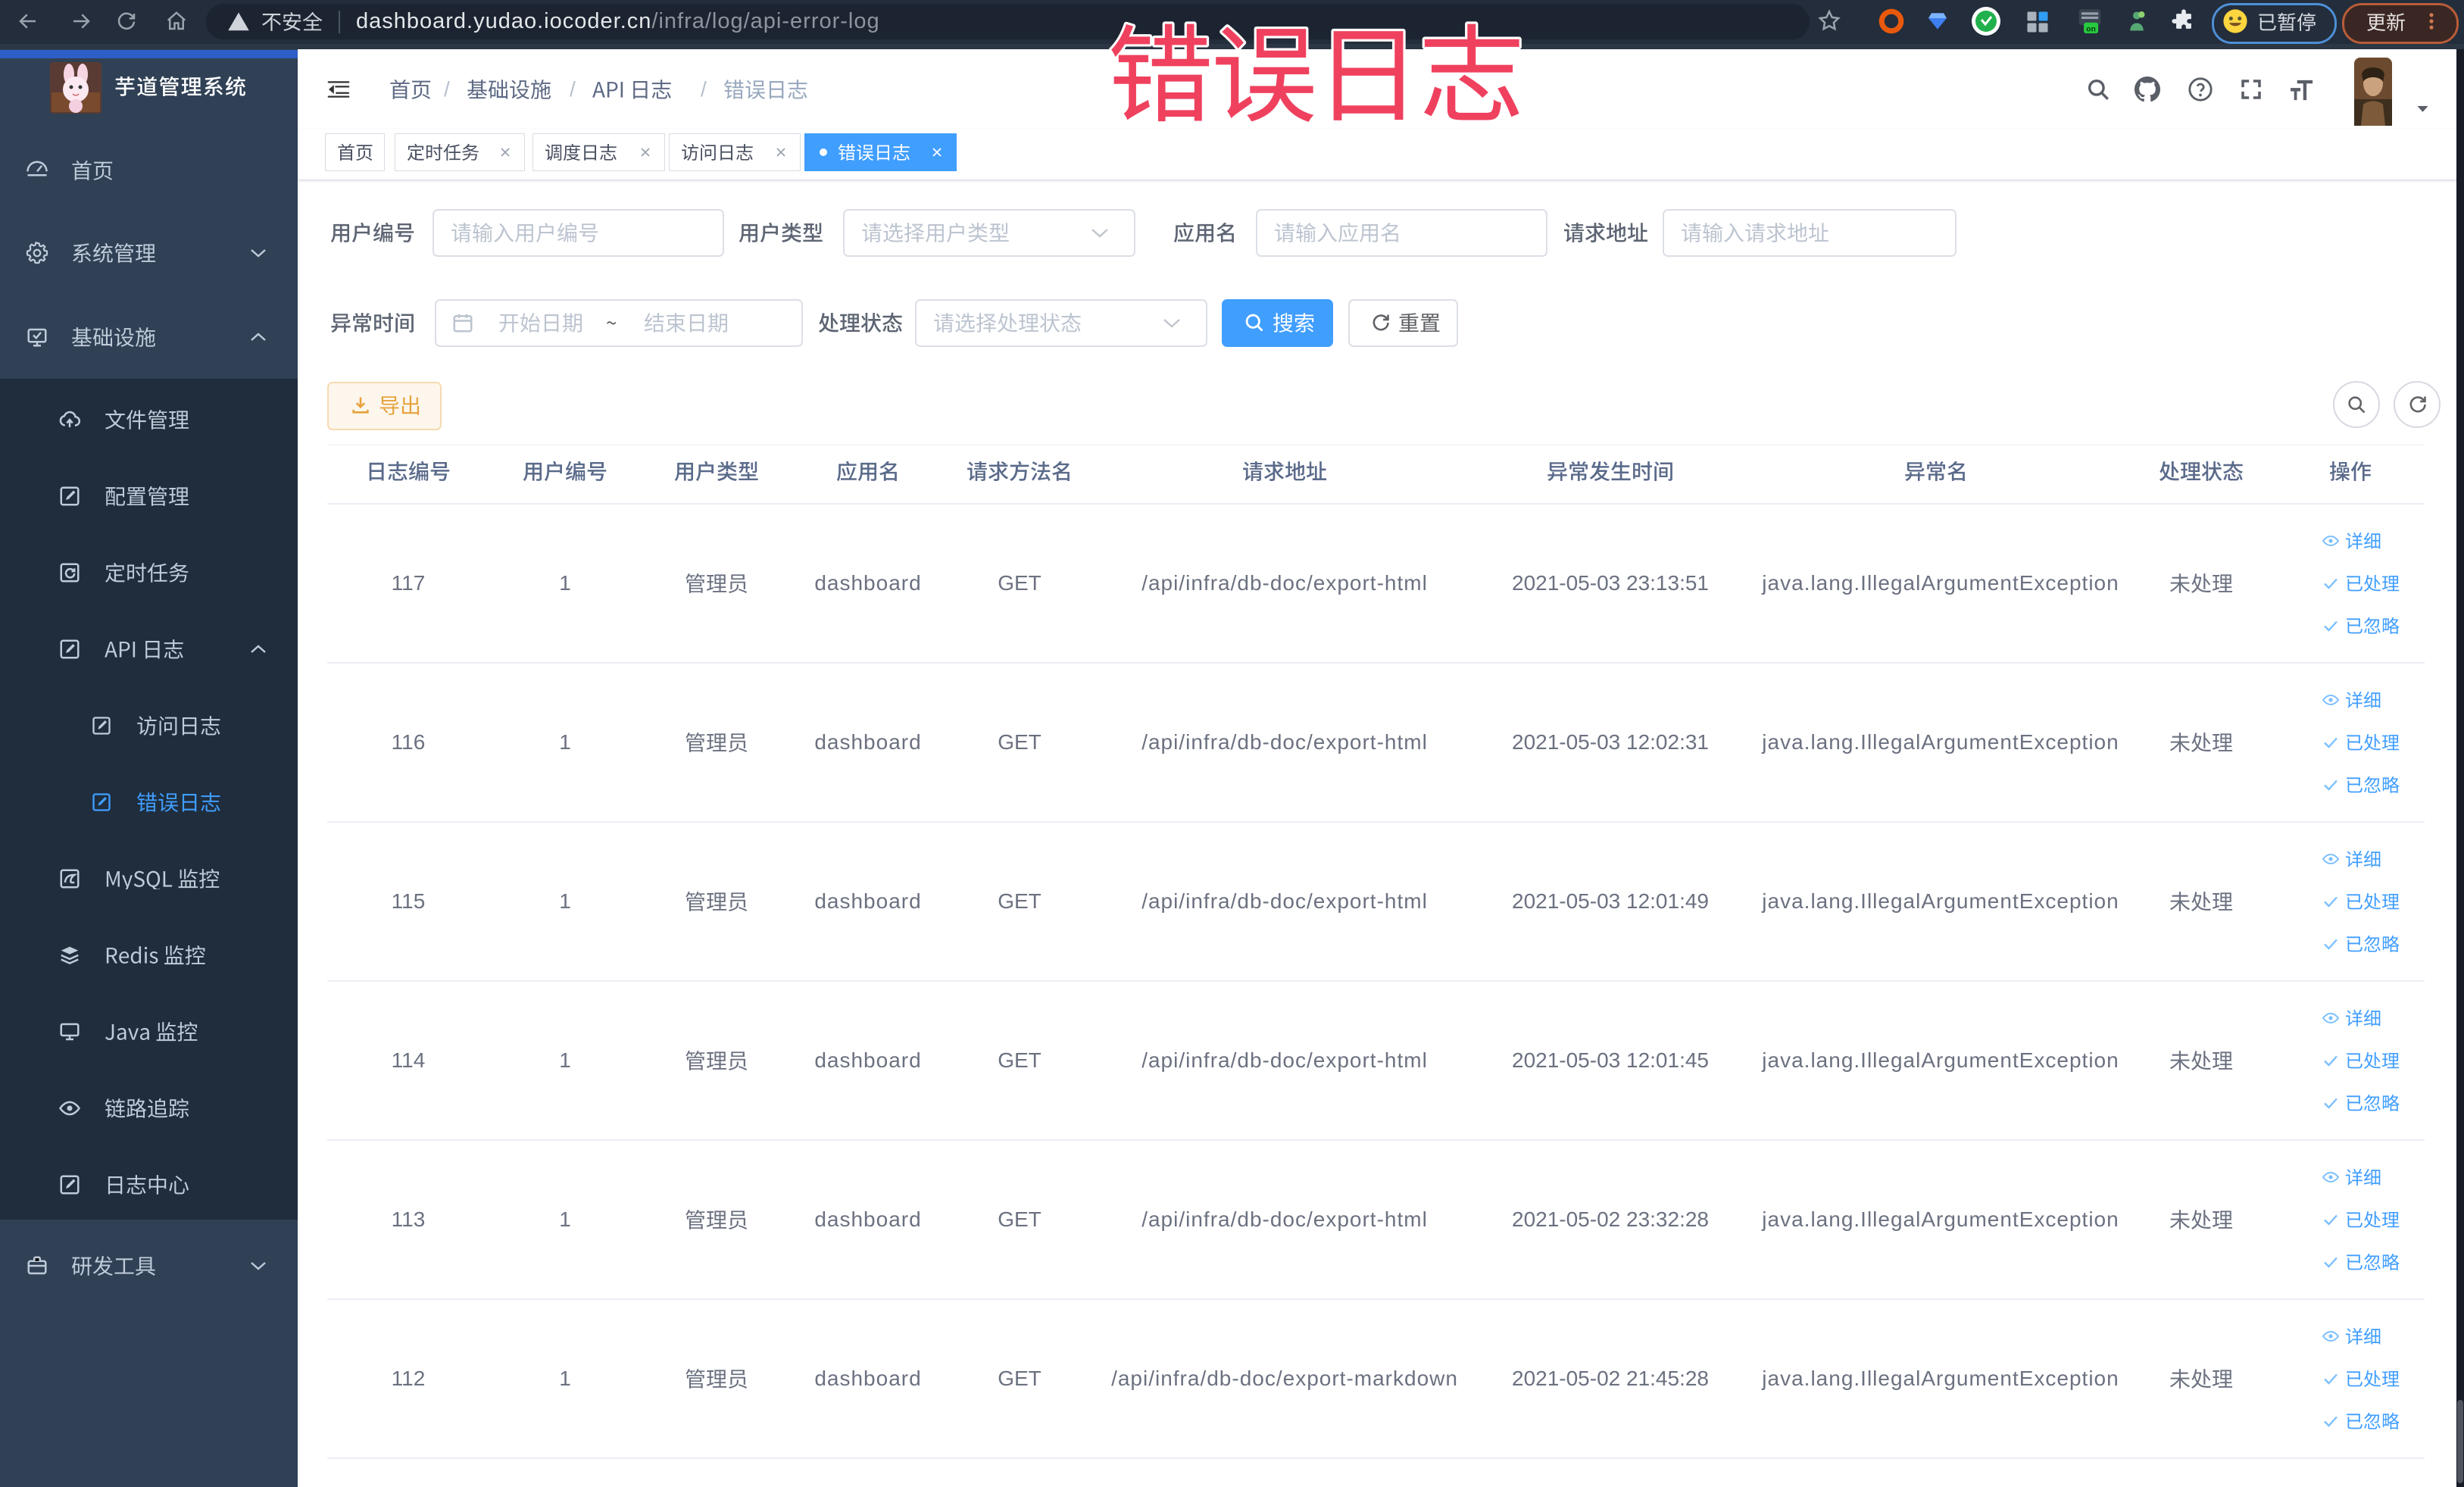 The width and height of the screenshot is (2464, 1487). What do you see at coordinates (2091, 30) in the screenshot?
I see `svg-text: on` at bounding box center [2091, 30].